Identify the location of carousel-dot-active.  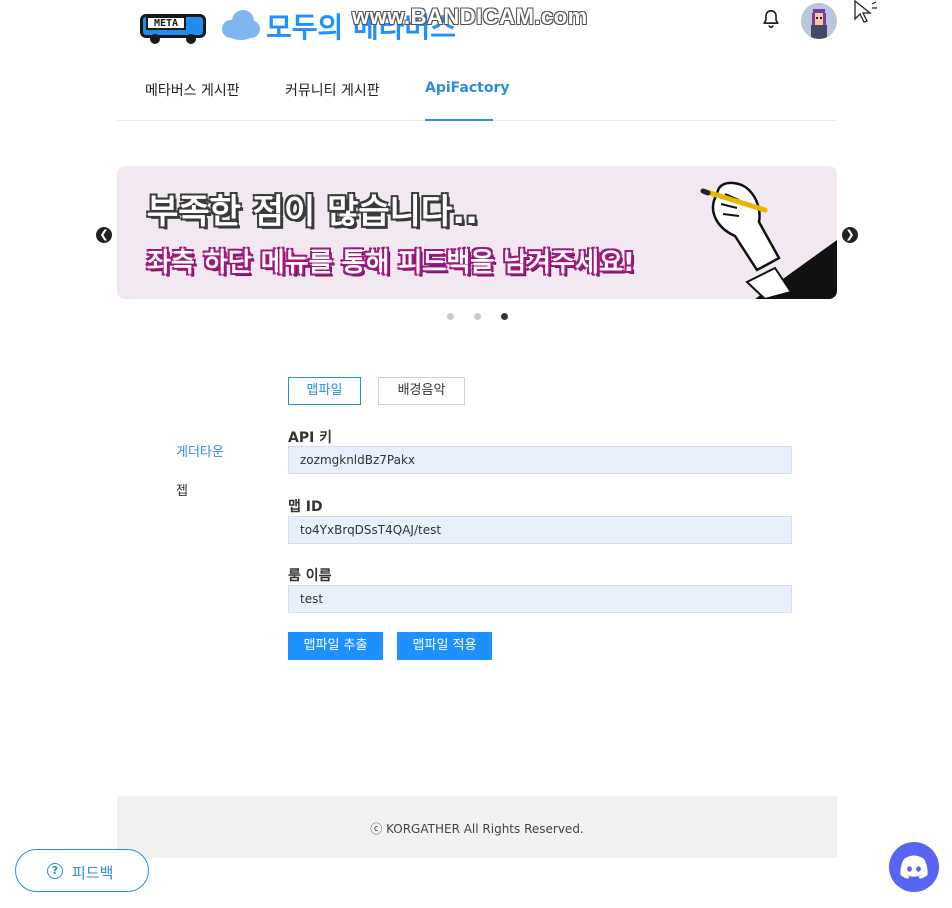
(504, 316).